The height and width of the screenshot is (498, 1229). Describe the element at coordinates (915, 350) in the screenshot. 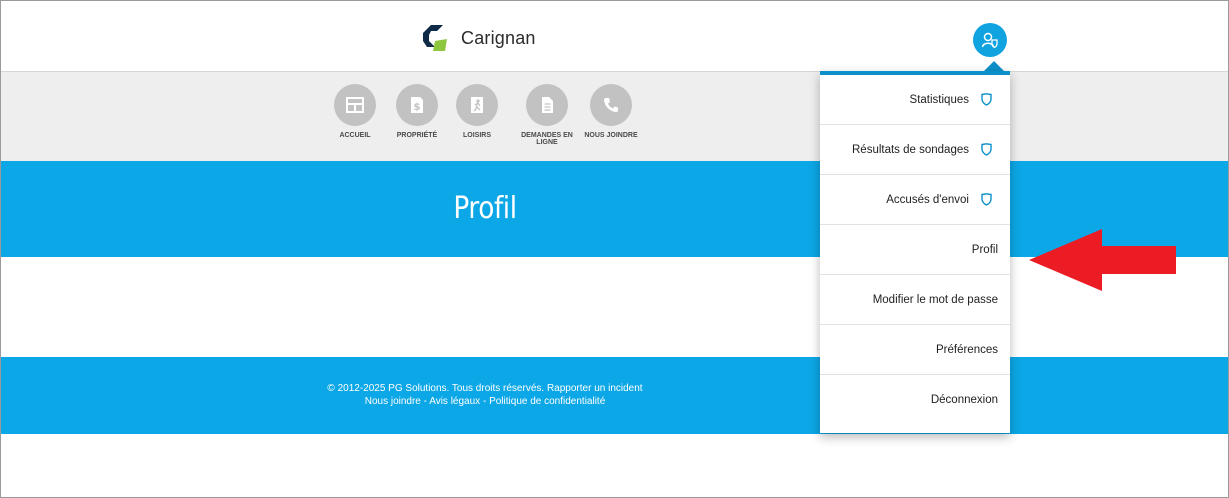

I see `menu-item-preferences: Préférences` at that location.